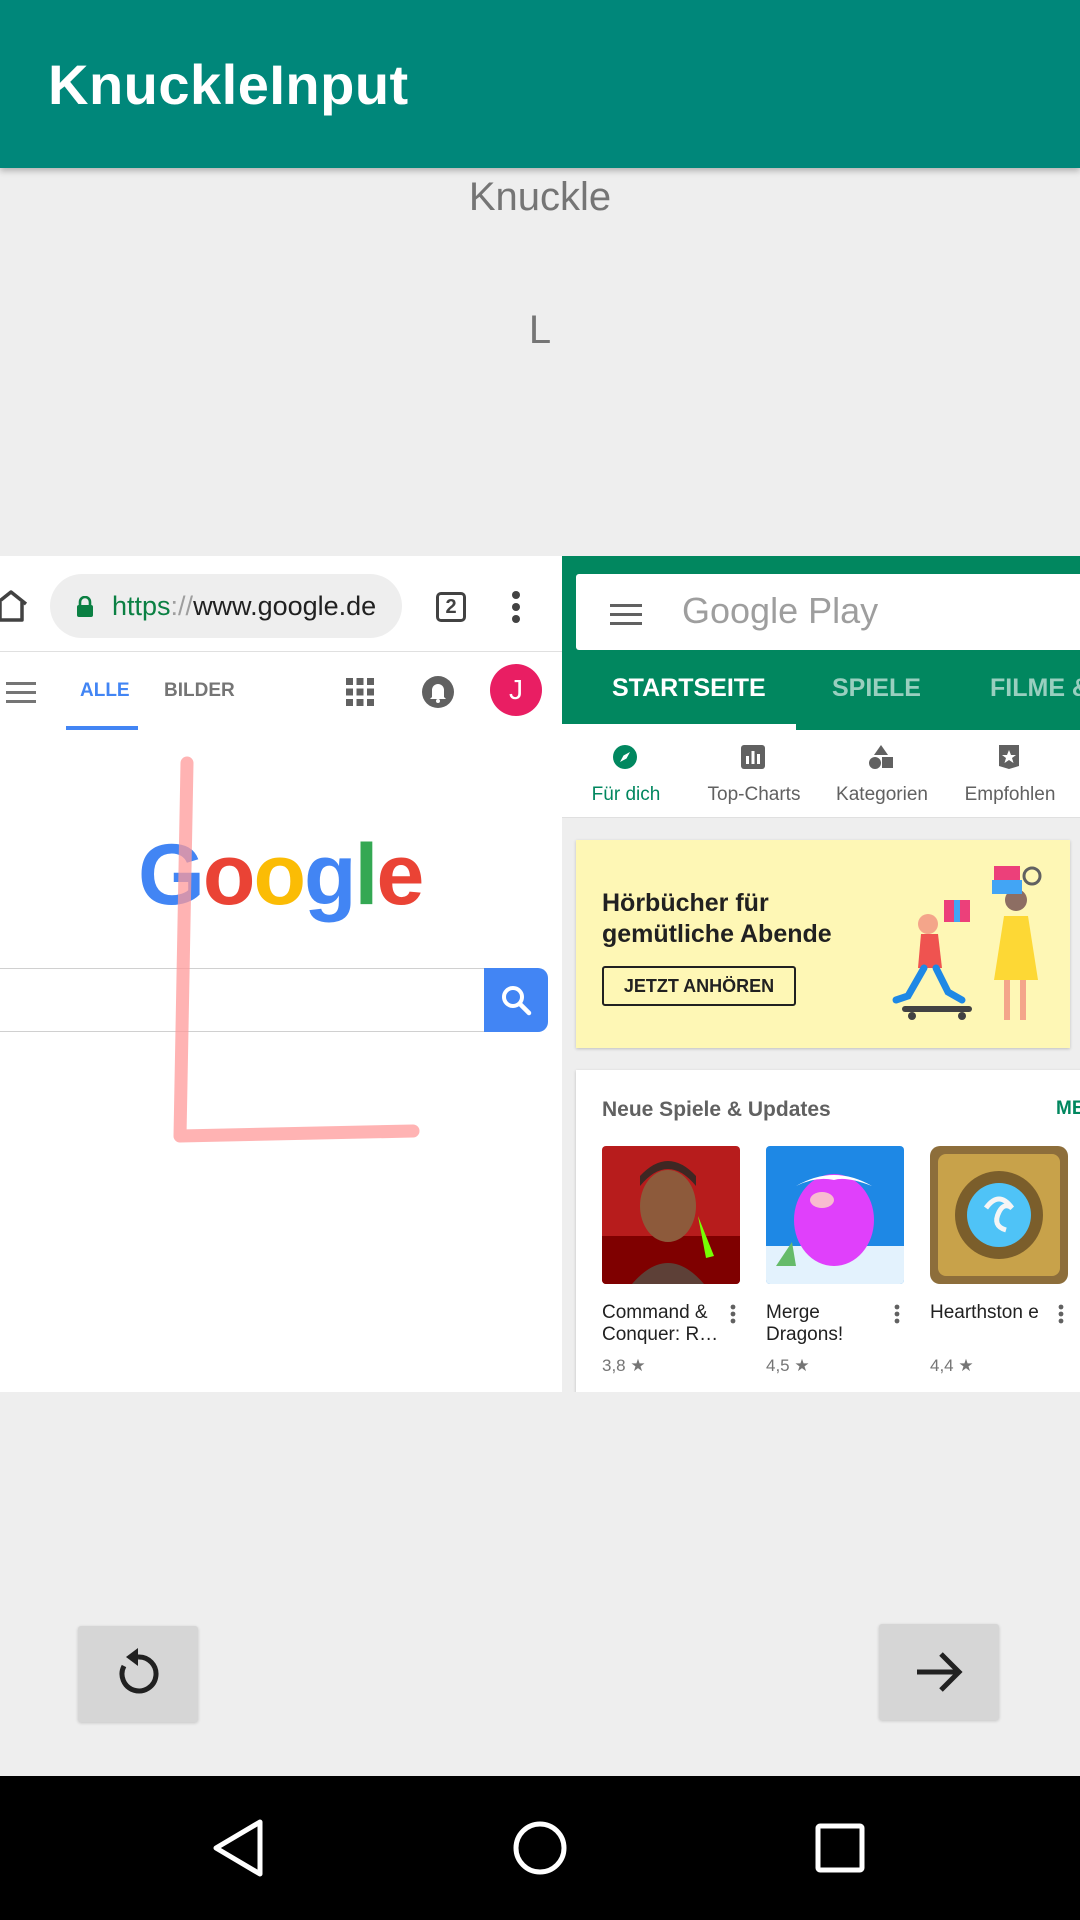 The height and width of the screenshot is (1920, 1080). What do you see at coordinates (754, 794) in the screenshot?
I see `subnav-label: Top-Charts` at bounding box center [754, 794].